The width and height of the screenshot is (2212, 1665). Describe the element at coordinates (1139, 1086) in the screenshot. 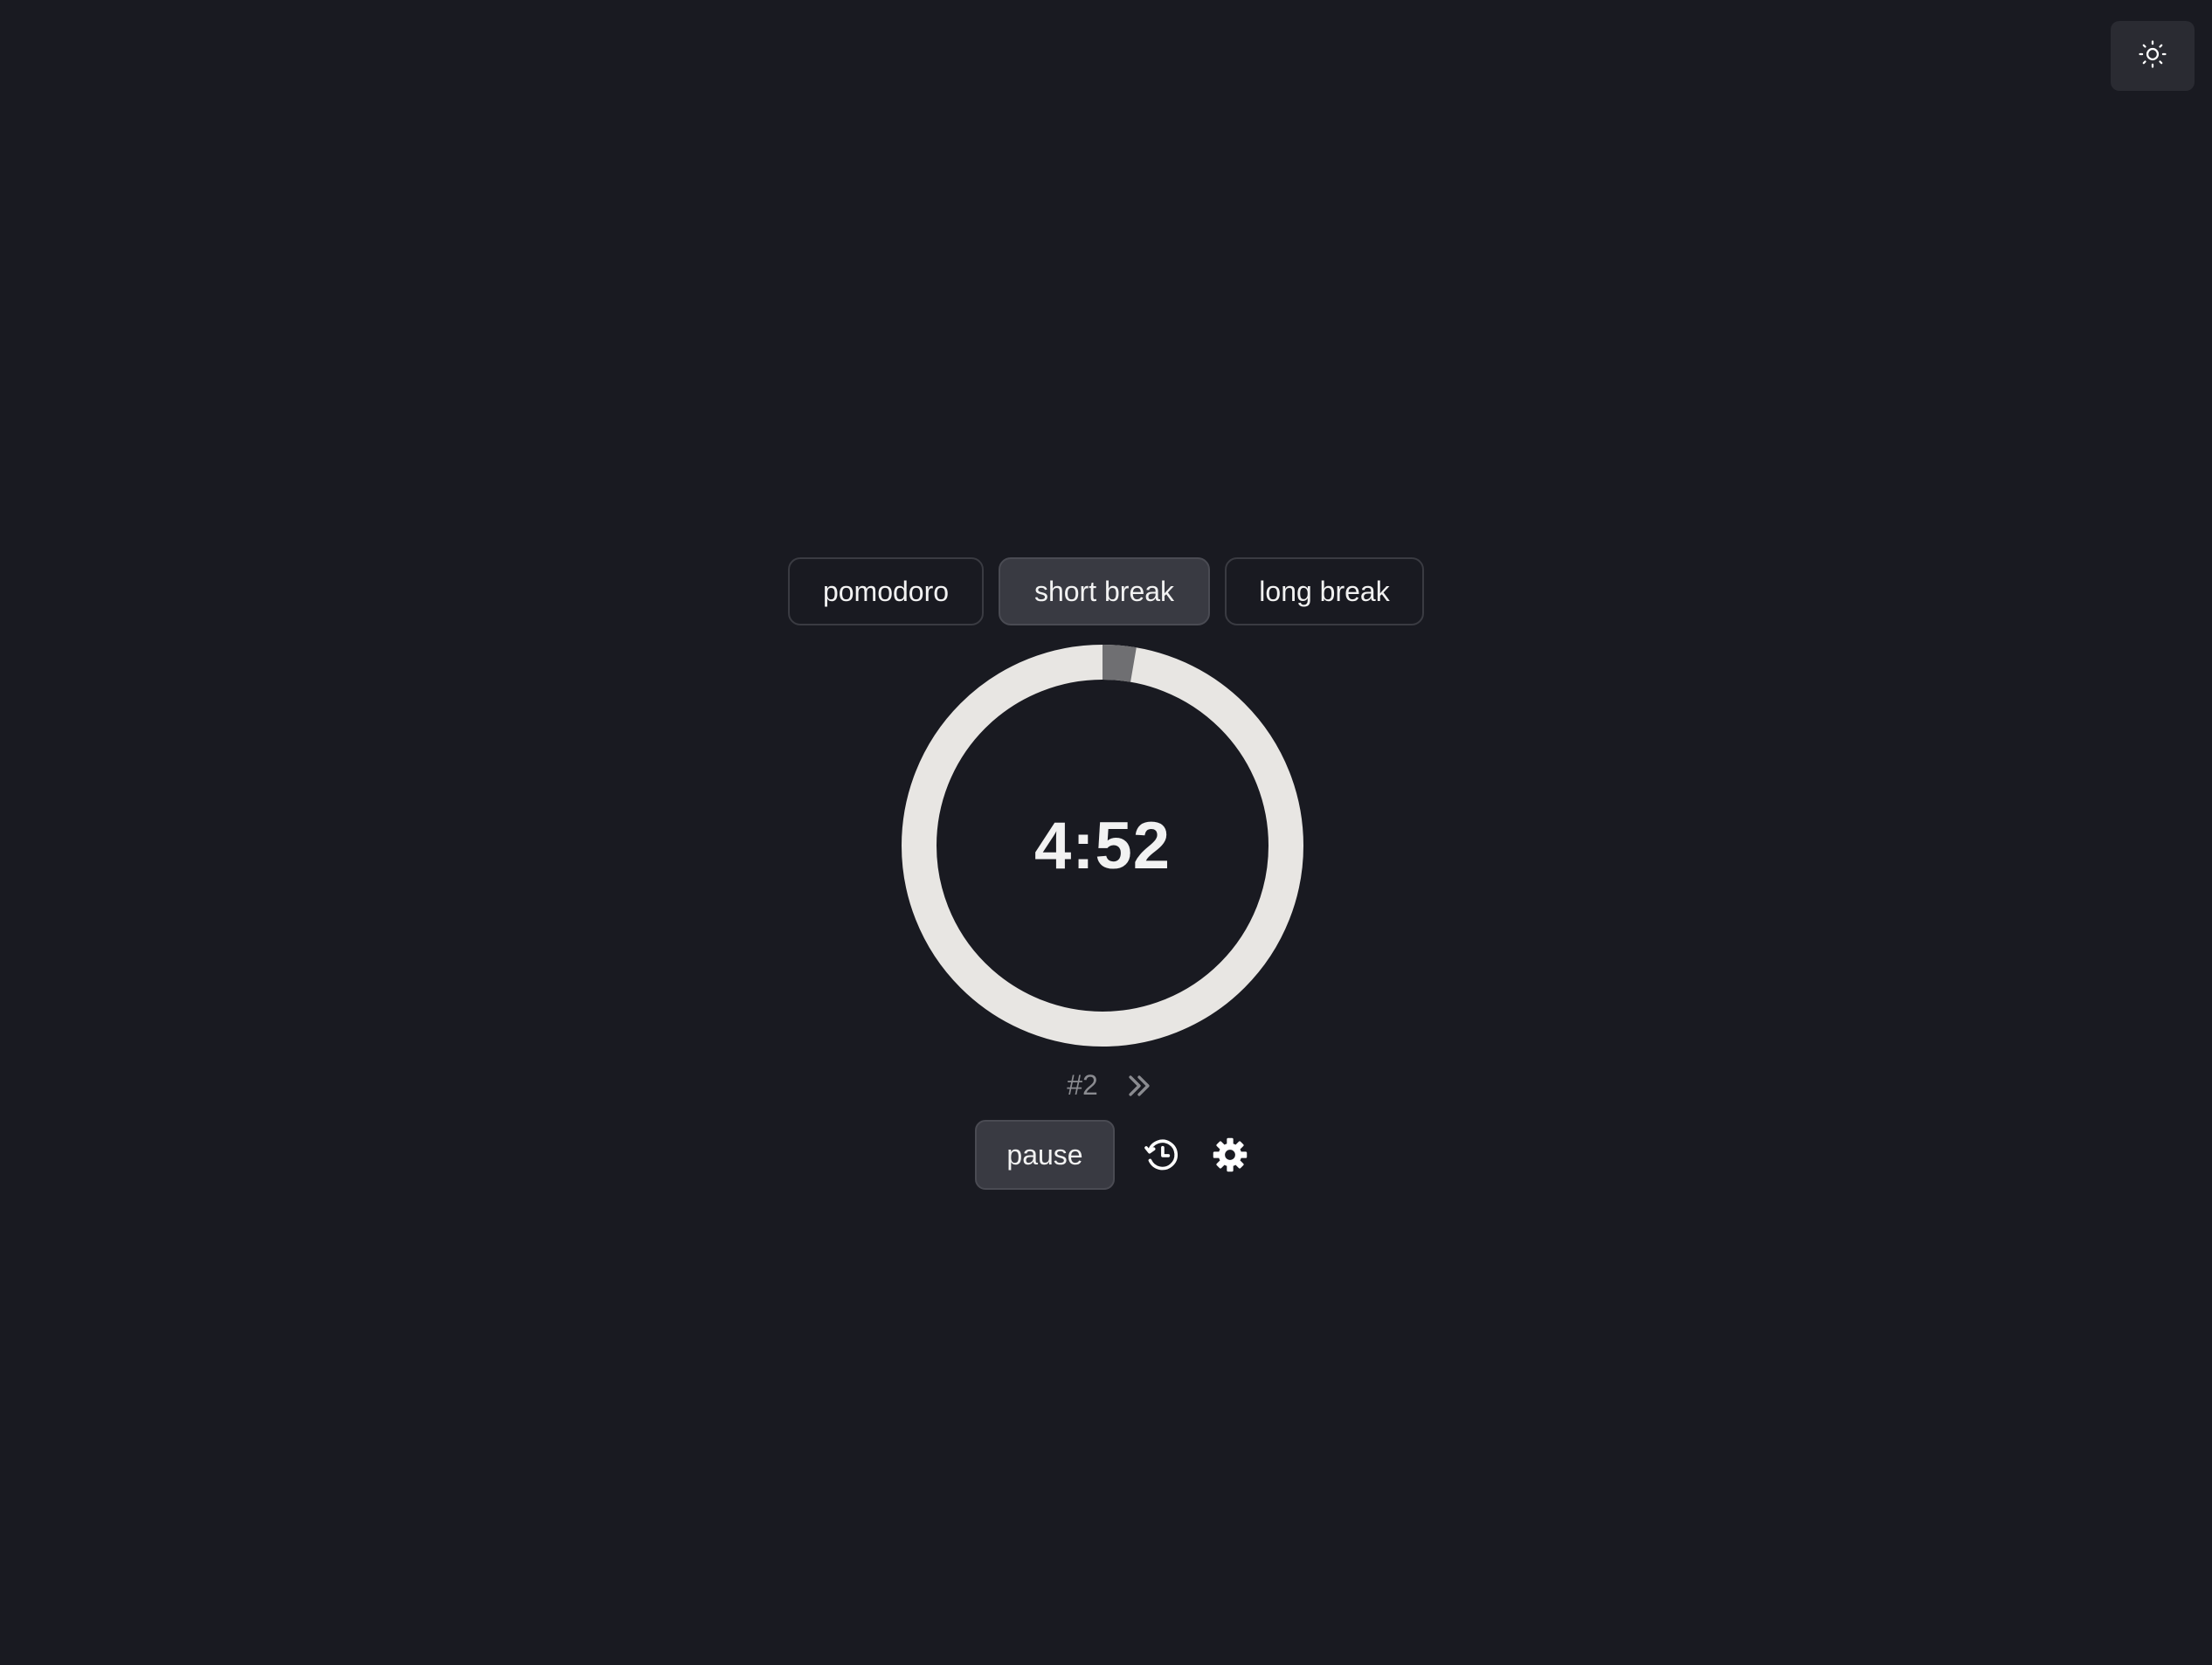

I see `double-chevron-right-icon` at that location.